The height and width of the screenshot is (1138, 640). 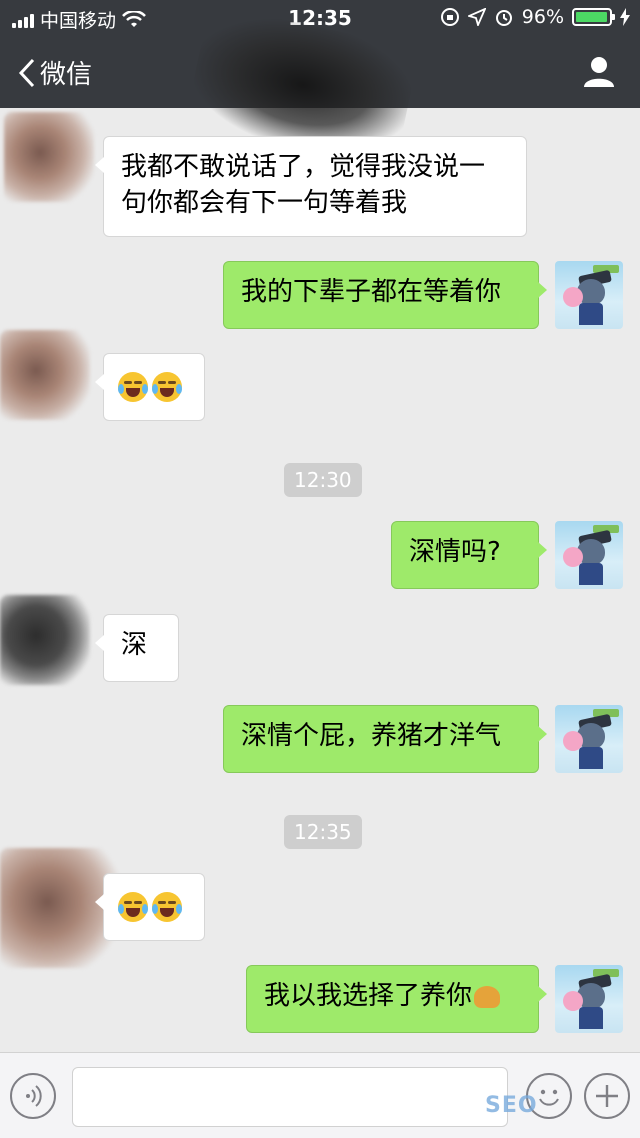 What do you see at coordinates (503, 18) in the screenshot?
I see `alarm-icon` at bounding box center [503, 18].